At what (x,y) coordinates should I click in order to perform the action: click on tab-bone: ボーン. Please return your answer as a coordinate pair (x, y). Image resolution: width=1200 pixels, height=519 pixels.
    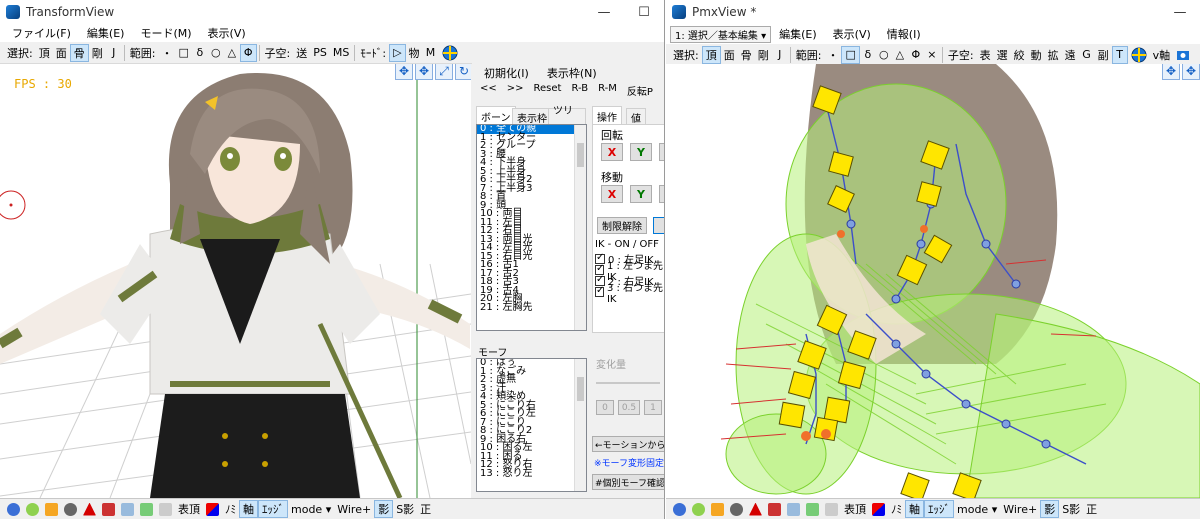
    Looking at the image, I should click on (496, 115).